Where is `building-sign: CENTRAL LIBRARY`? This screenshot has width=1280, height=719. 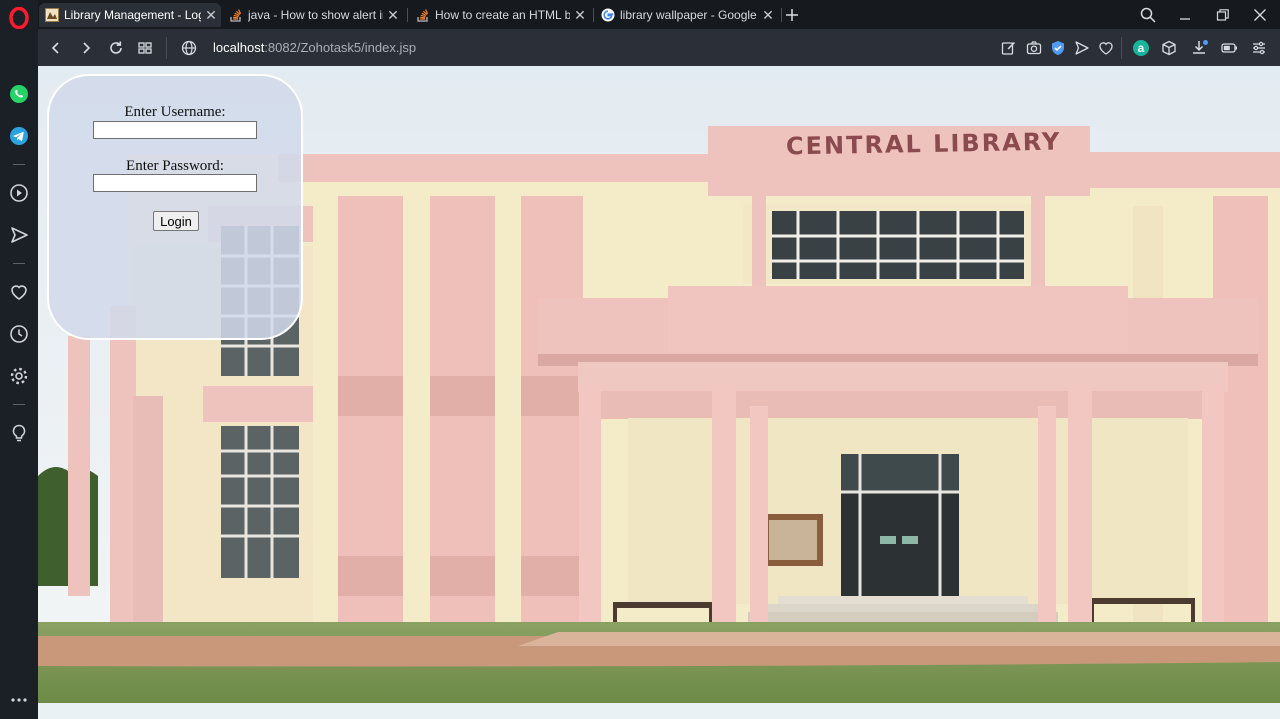
building-sign: CENTRAL LIBRARY is located at coordinates (923, 144).